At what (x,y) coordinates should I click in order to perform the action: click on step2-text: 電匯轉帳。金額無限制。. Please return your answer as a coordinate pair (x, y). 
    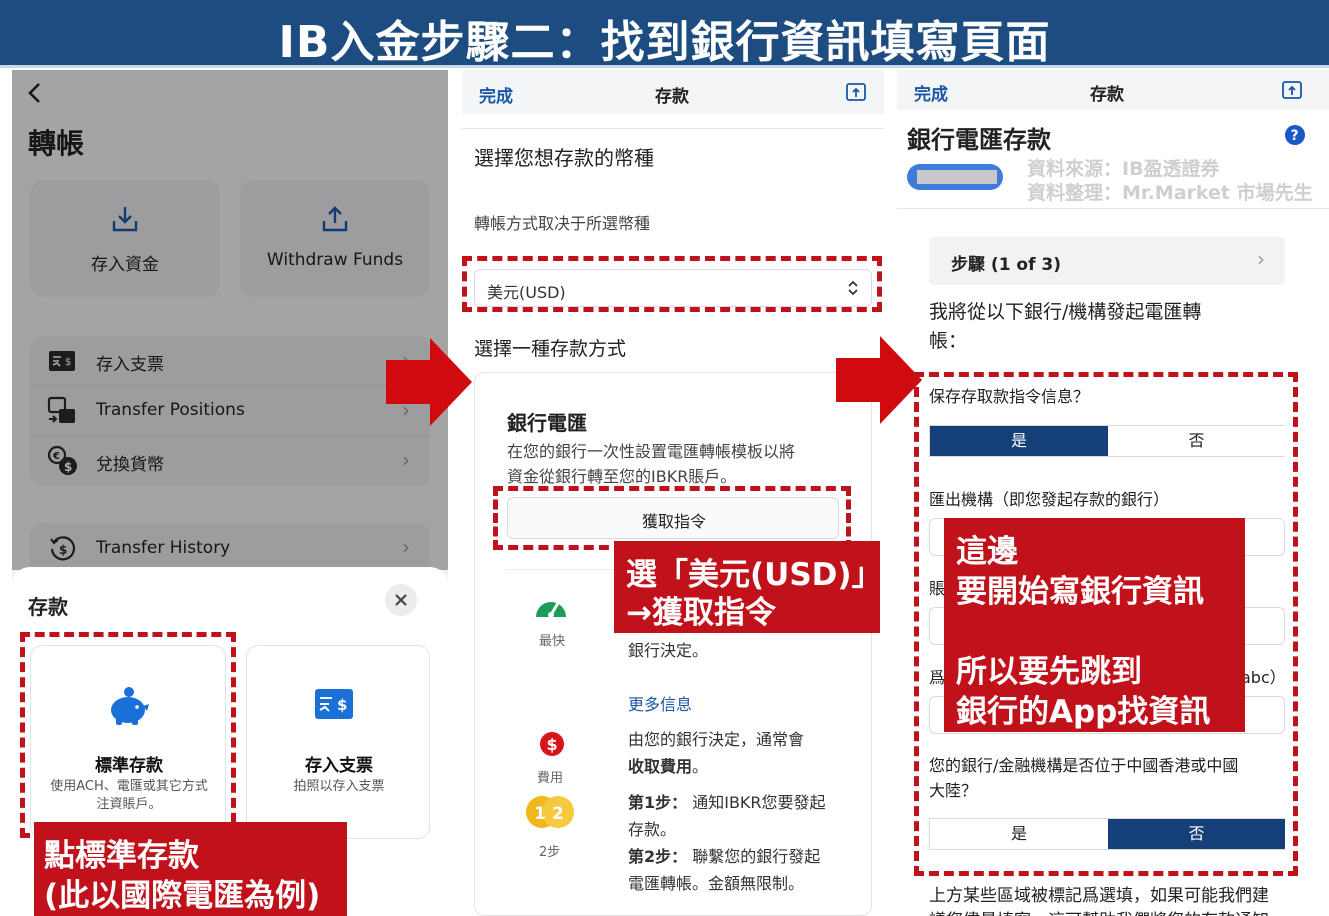
    Looking at the image, I should click on (716, 883).